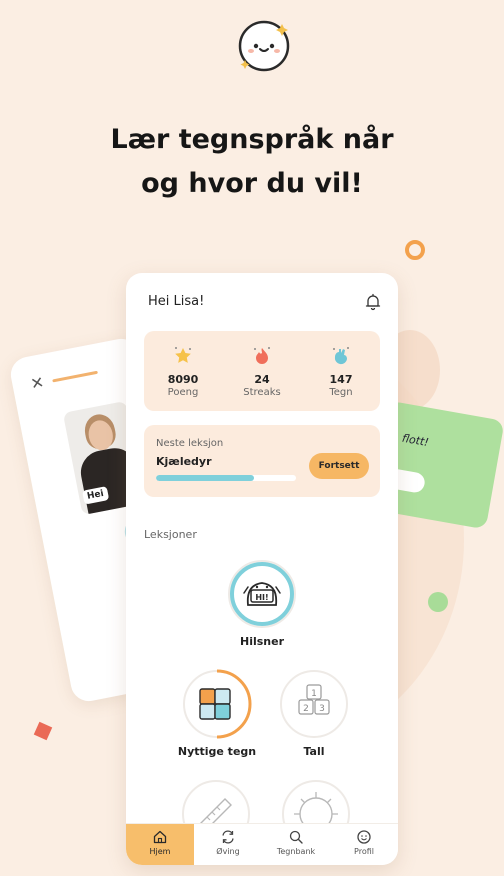 This screenshot has width=504, height=876. What do you see at coordinates (252, 162) in the screenshot?
I see `headline: Lær tegnspråk når og hvor du vil!` at bounding box center [252, 162].